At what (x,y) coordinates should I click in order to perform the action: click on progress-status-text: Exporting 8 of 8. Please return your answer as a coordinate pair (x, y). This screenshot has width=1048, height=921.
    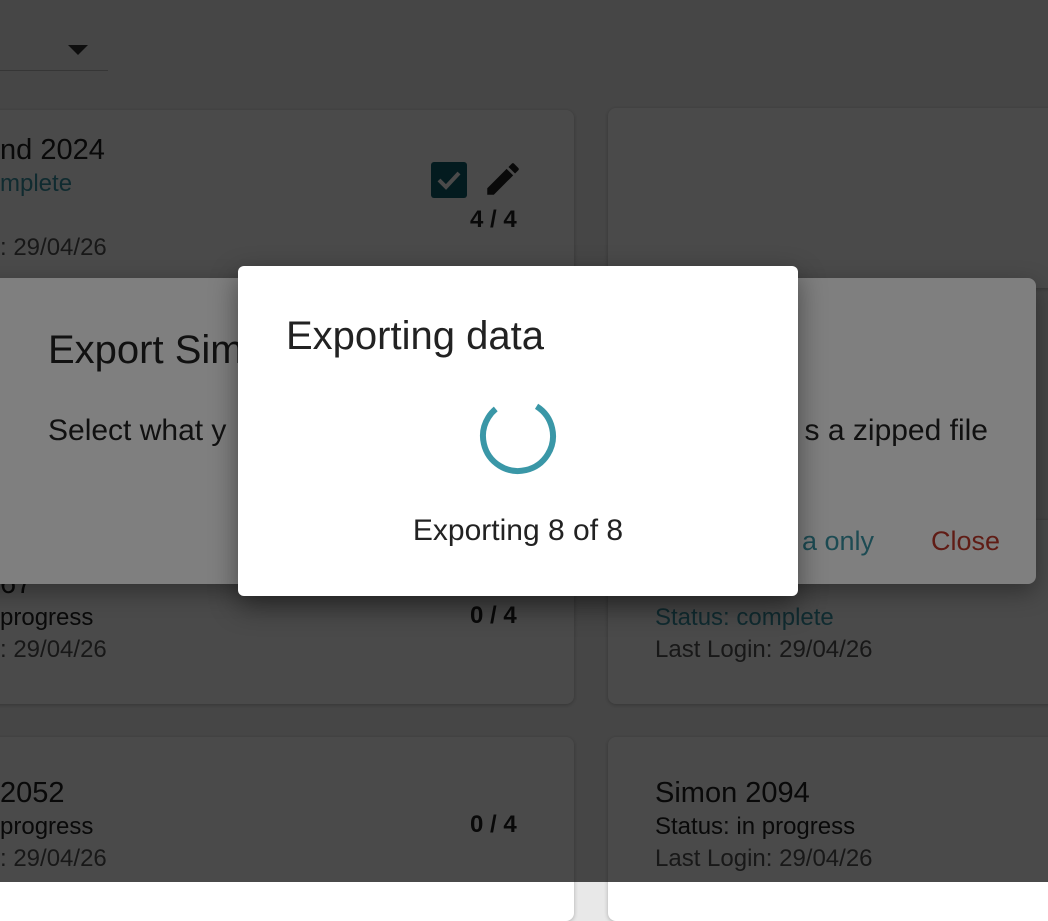
    Looking at the image, I should click on (518, 530).